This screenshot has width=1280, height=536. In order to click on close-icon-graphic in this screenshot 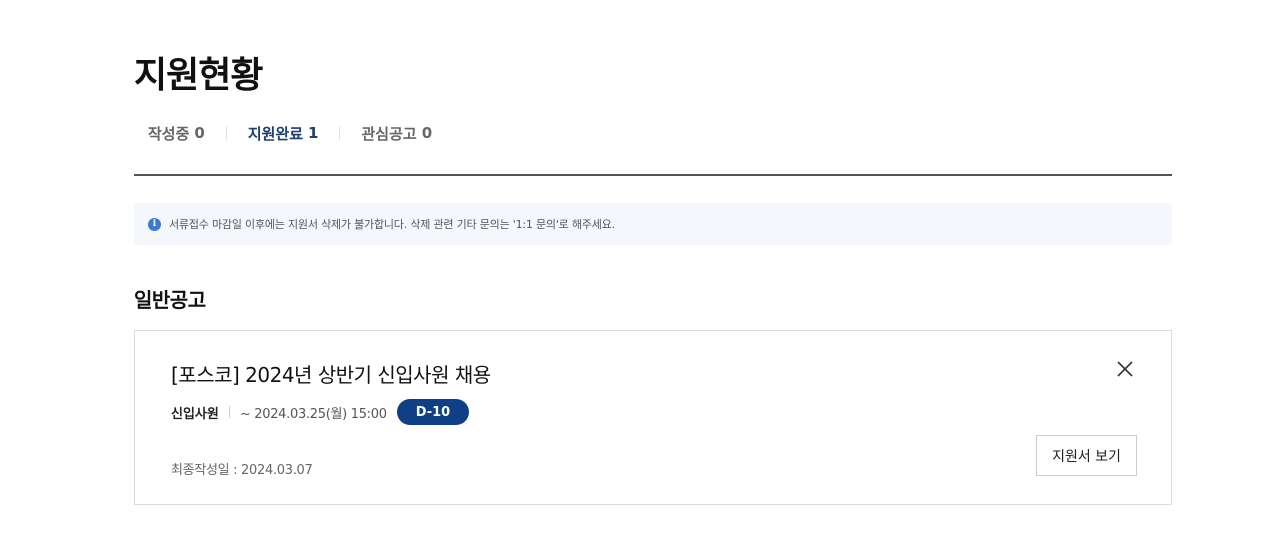, I will do `click(1125, 369)`.